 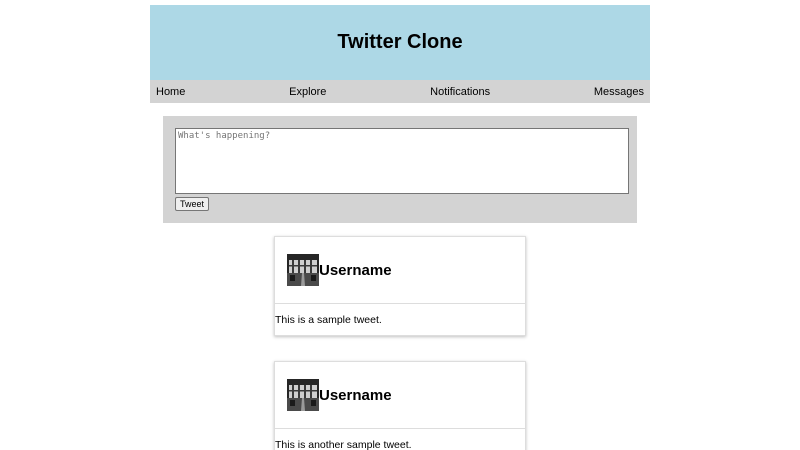 I want to click on nav-link-home: Home, so click(x=170, y=92).